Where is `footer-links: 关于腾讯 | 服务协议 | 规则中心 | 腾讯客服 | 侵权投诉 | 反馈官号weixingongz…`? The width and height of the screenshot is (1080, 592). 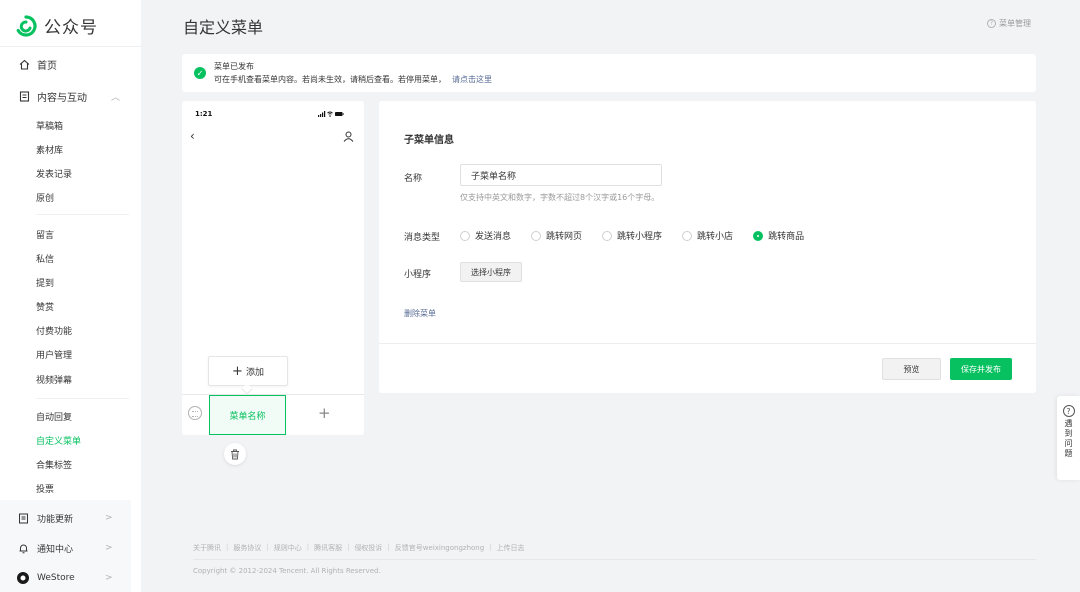 footer-links: 关于腾讯 | 服务协议 | 规则中心 | 腾讯客服 | 侵权投诉 | 反馈官号weixingongz… is located at coordinates (361, 548).